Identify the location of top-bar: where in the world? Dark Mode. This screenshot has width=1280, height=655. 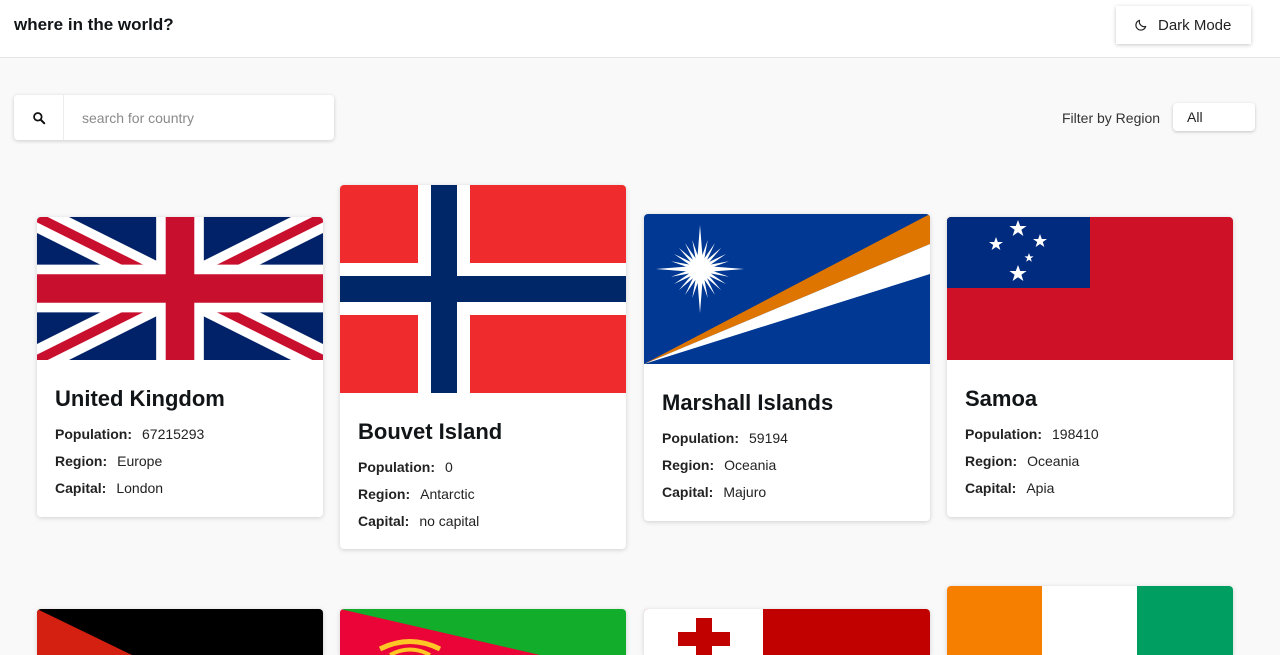
(640, 29).